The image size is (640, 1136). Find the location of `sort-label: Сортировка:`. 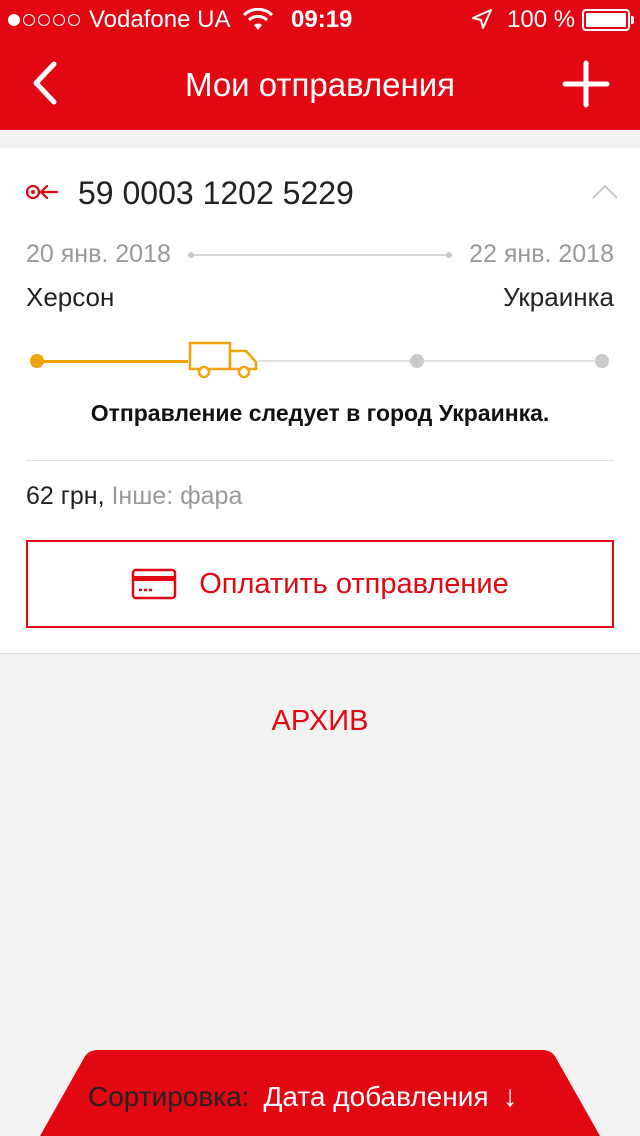

sort-label: Сортировка: is located at coordinates (169, 1096).